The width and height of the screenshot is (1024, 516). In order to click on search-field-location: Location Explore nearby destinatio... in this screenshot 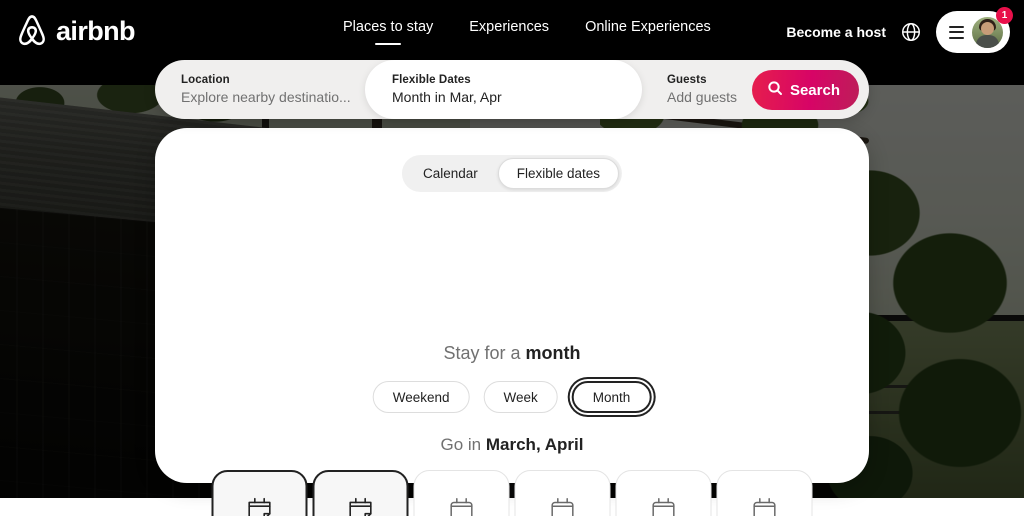, I will do `click(260, 89)`.